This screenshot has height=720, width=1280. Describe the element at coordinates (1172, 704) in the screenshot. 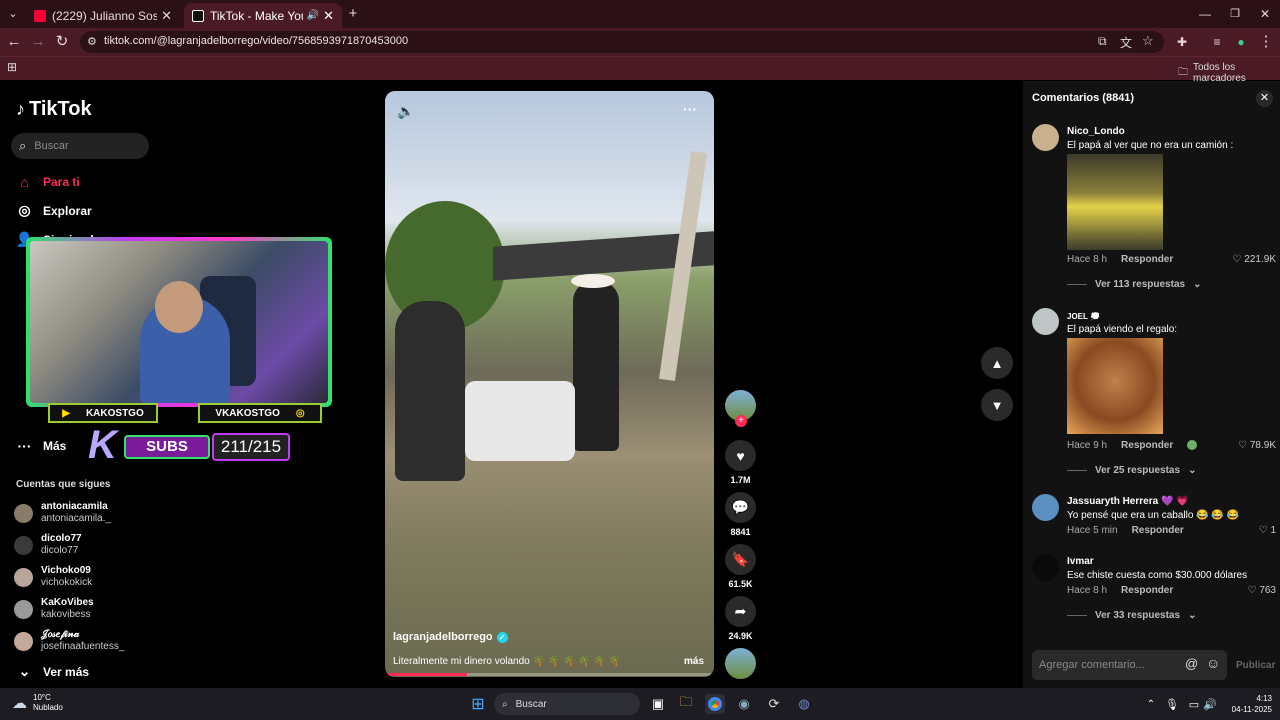

I see `microphone-icon: 🎙` at that location.